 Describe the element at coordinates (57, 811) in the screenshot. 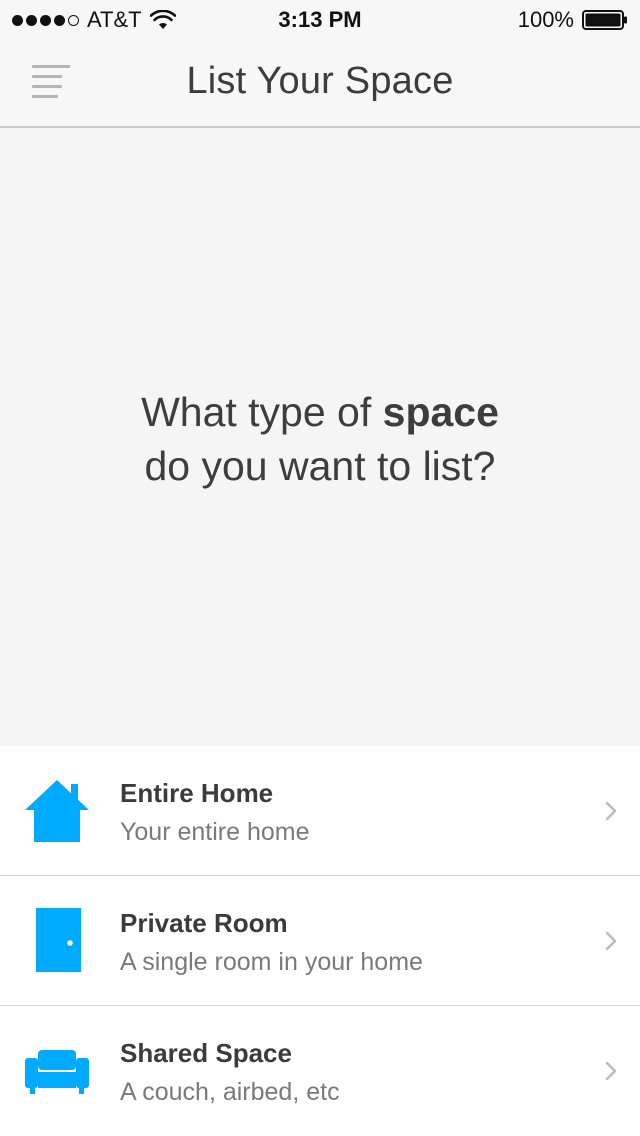

I see `house-icon` at that location.